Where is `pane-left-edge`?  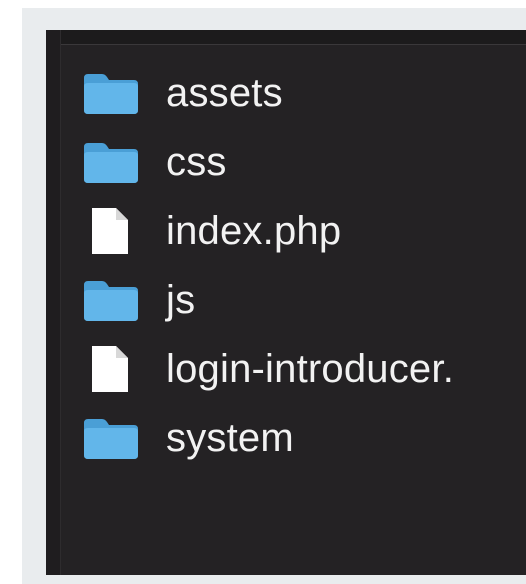
pane-left-edge is located at coordinates (53, 302).